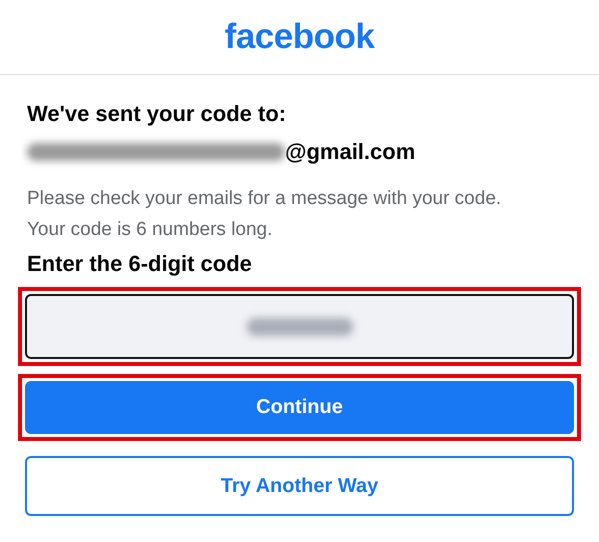 The image size is (599, 542). What do you see at coordinates (299, 486) in the screenshot?
I see `try-another-way-button: Try Another Way` at bounding box center [299, 486].